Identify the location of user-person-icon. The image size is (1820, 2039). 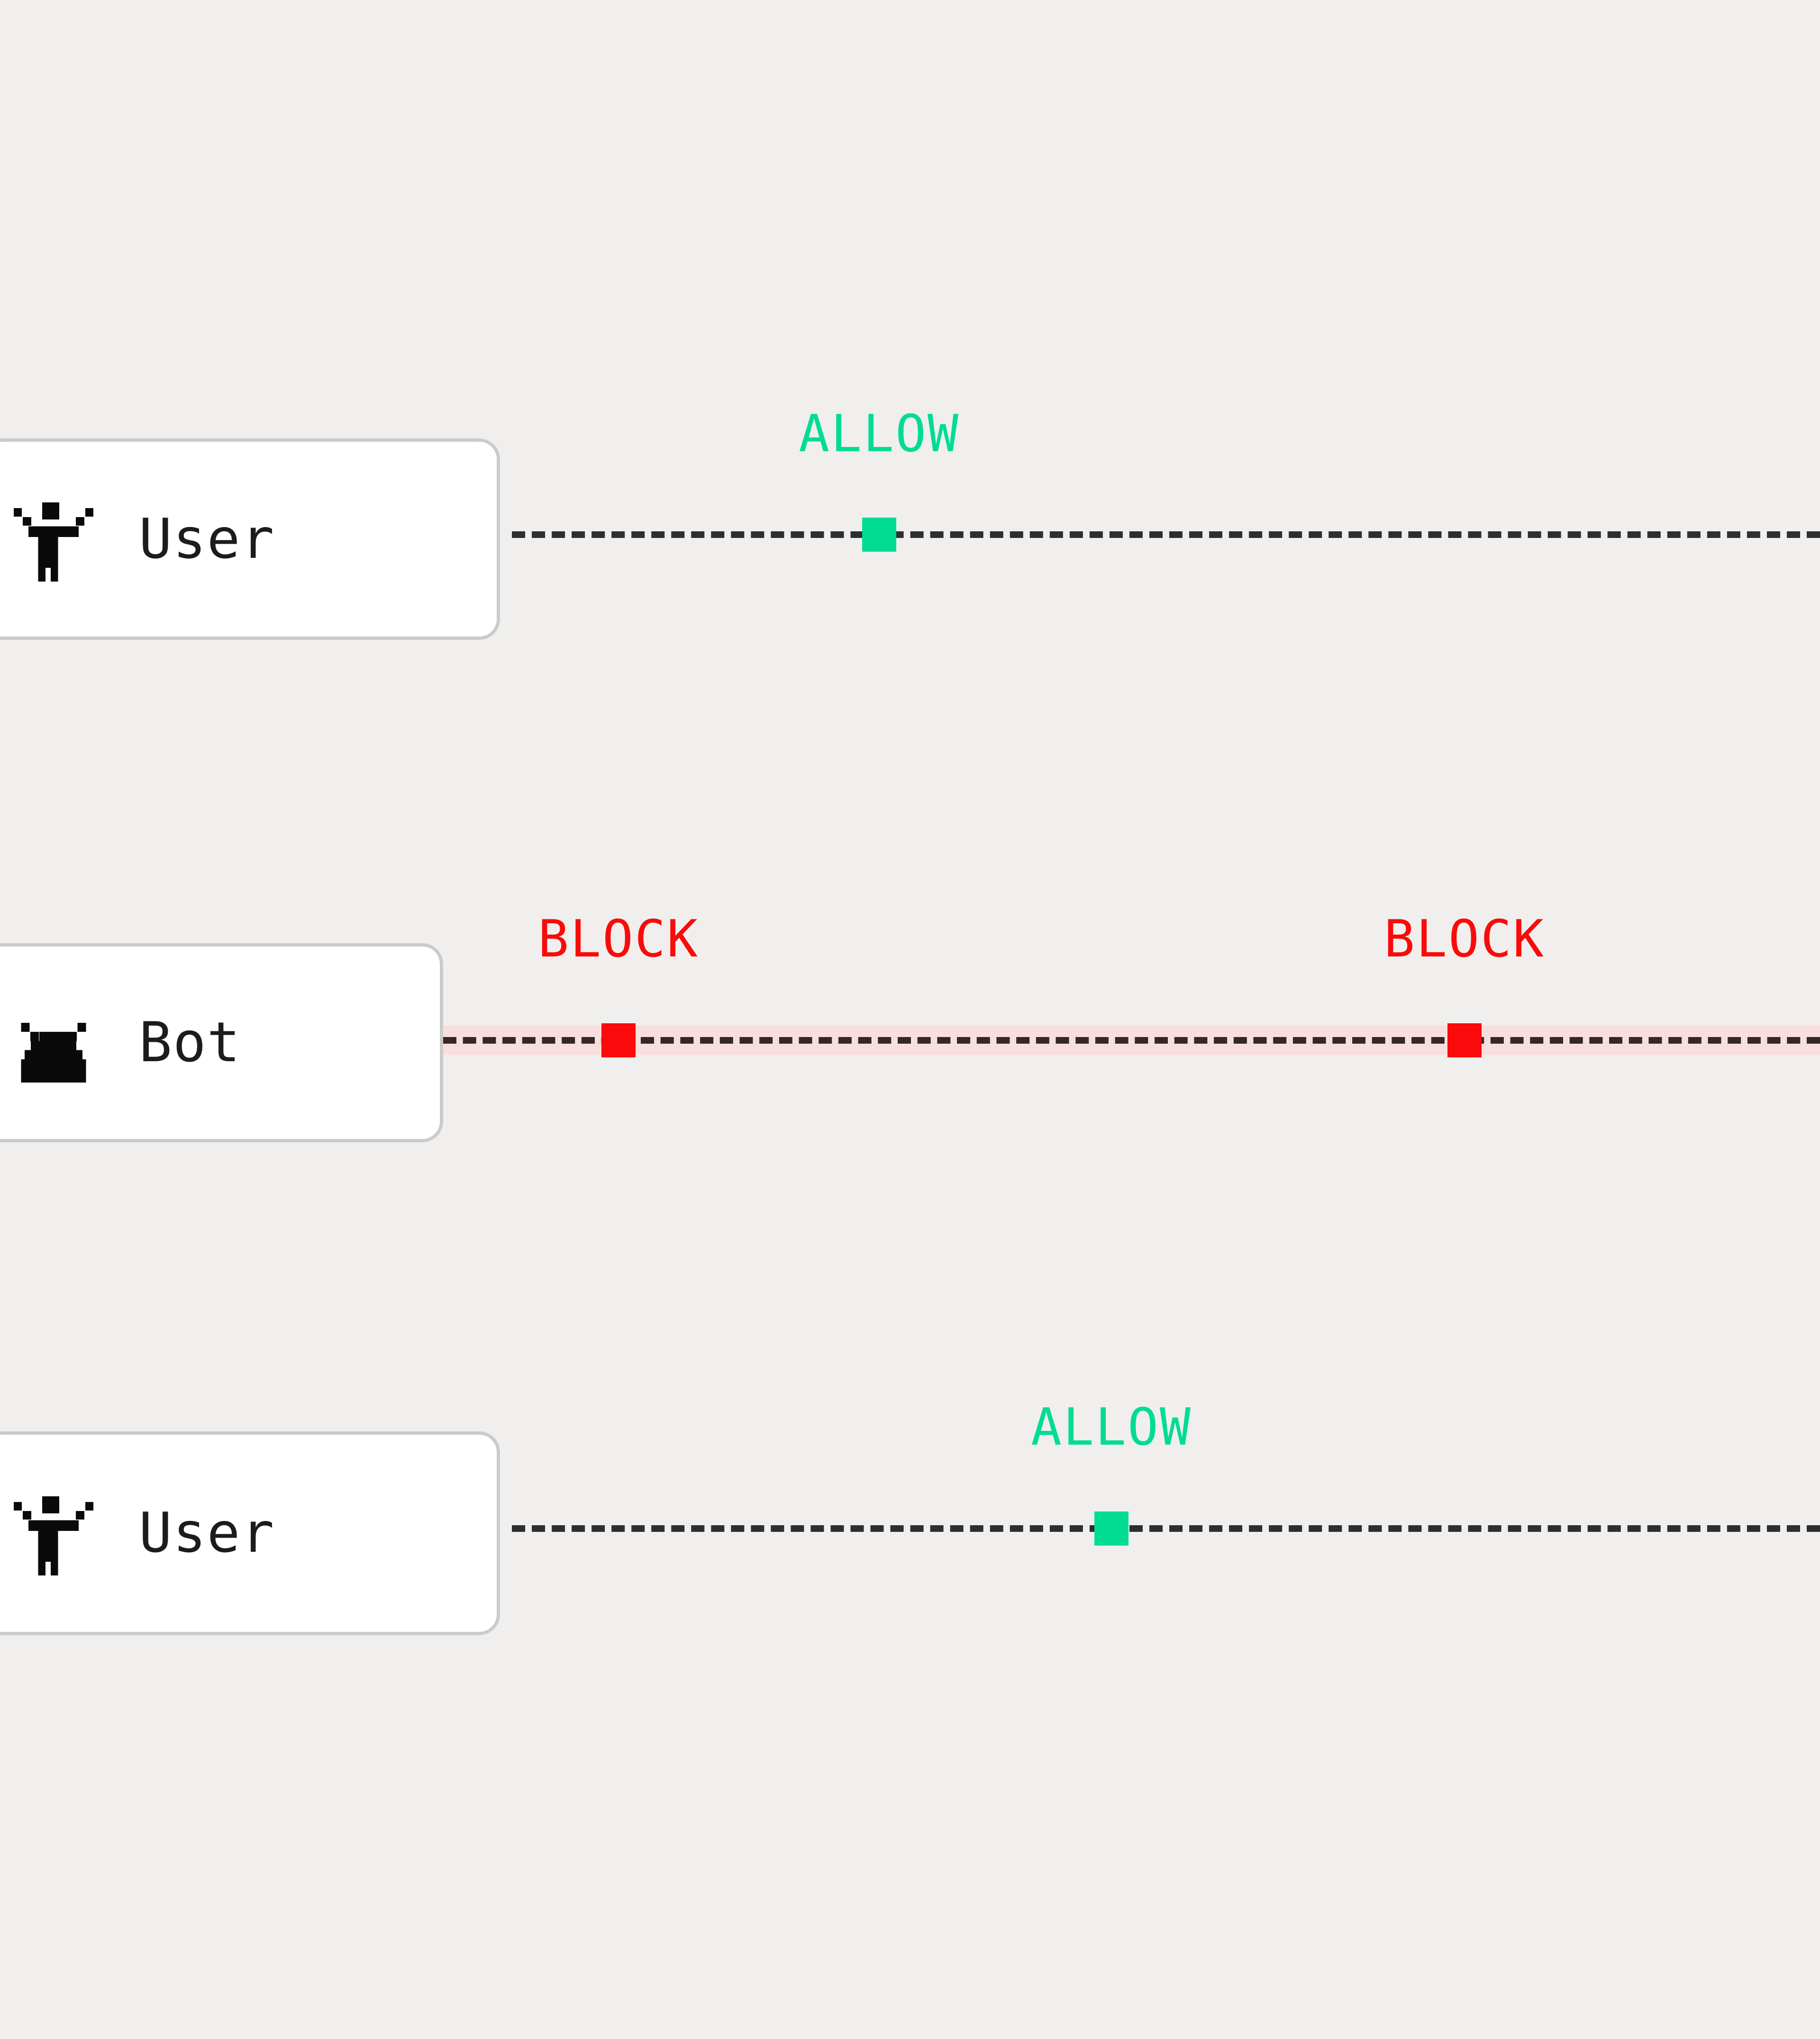
(53, 1533).